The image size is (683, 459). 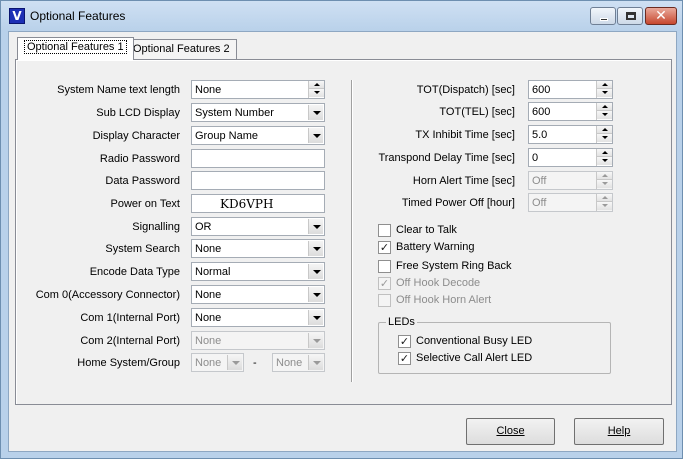 I want to click on column-divider, so click(x=352, y=231).